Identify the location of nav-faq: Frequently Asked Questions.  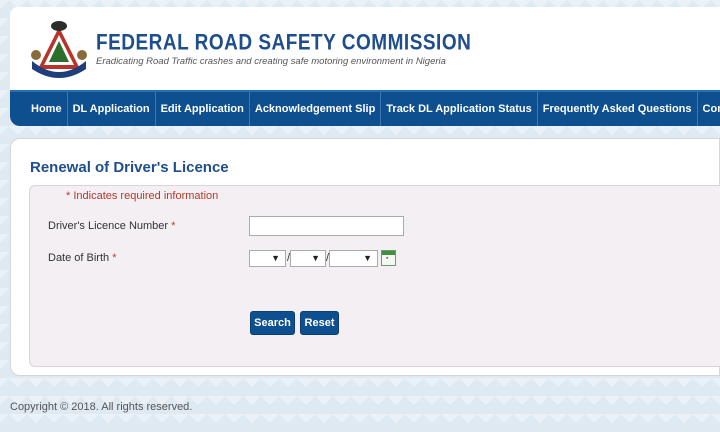
(618, 109).